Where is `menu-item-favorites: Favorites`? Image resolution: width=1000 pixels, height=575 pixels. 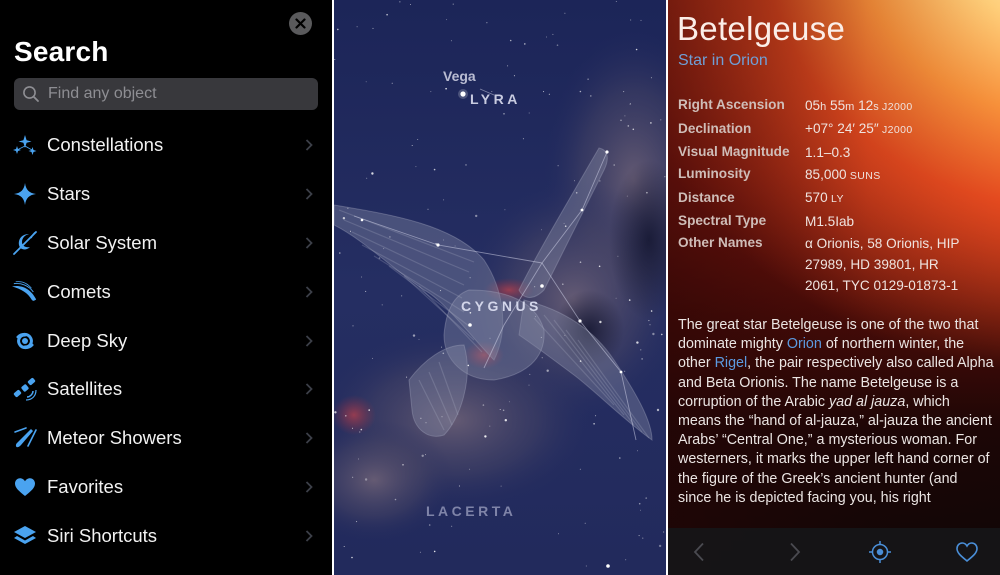 menu-item-favorites: Favorites is located at coordinates (166, 487).